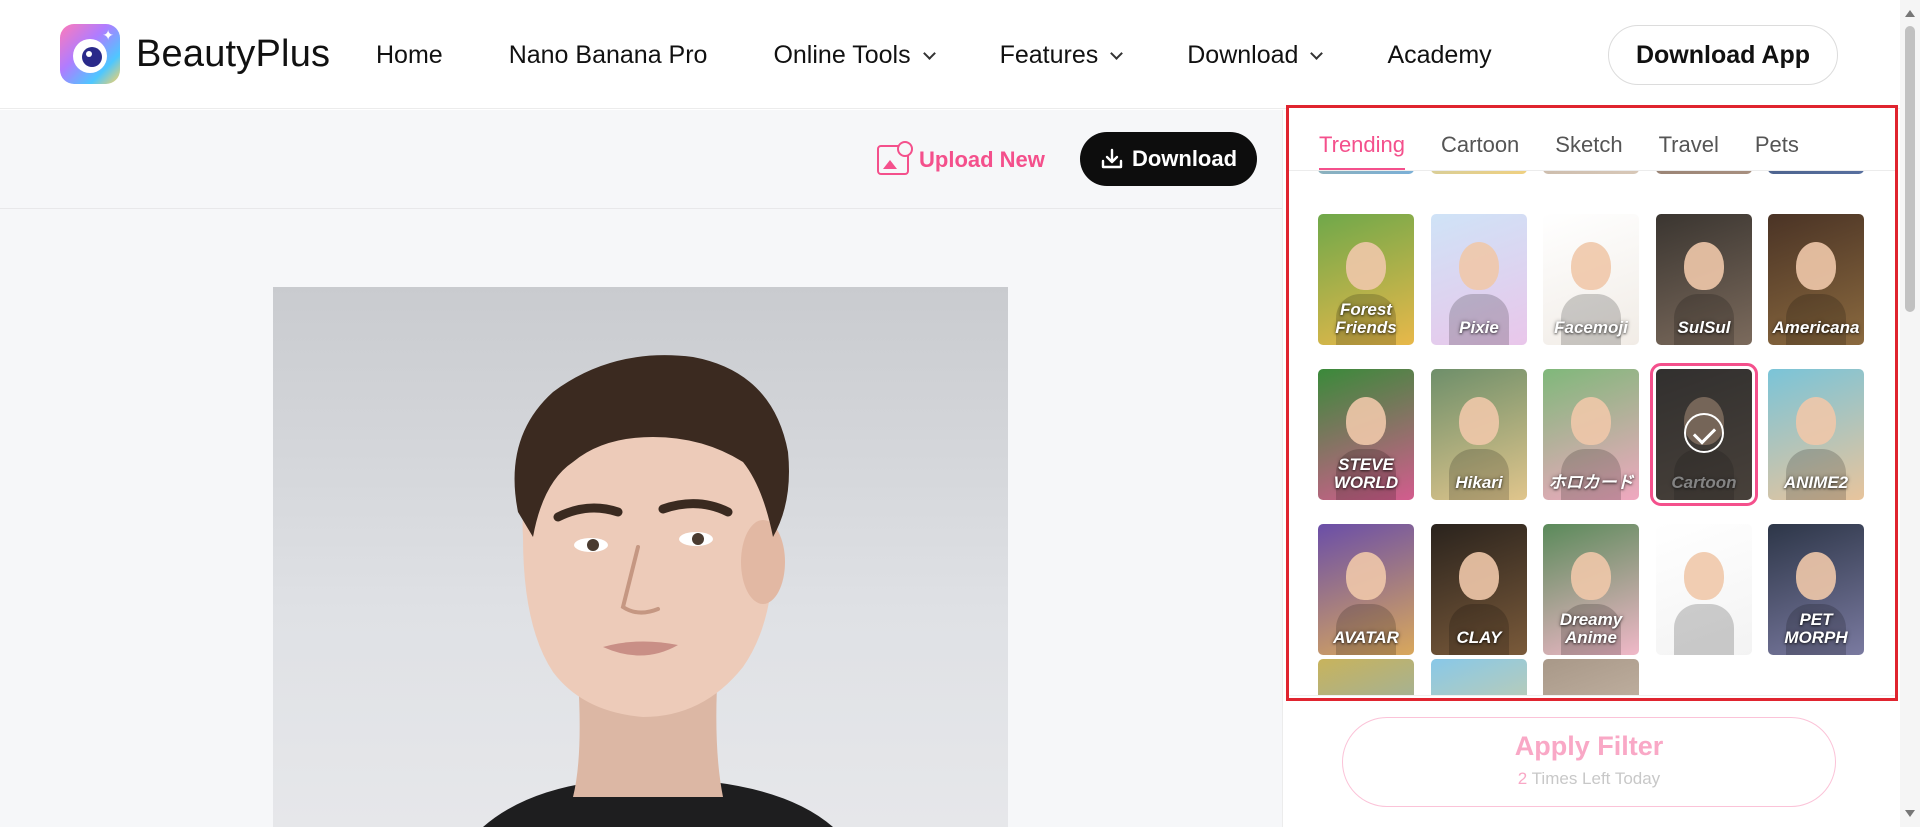 Image resolution: width=1920 pixels, height=827 pixels. I want to click on tab-travel: Travel, so click(1689, 150).